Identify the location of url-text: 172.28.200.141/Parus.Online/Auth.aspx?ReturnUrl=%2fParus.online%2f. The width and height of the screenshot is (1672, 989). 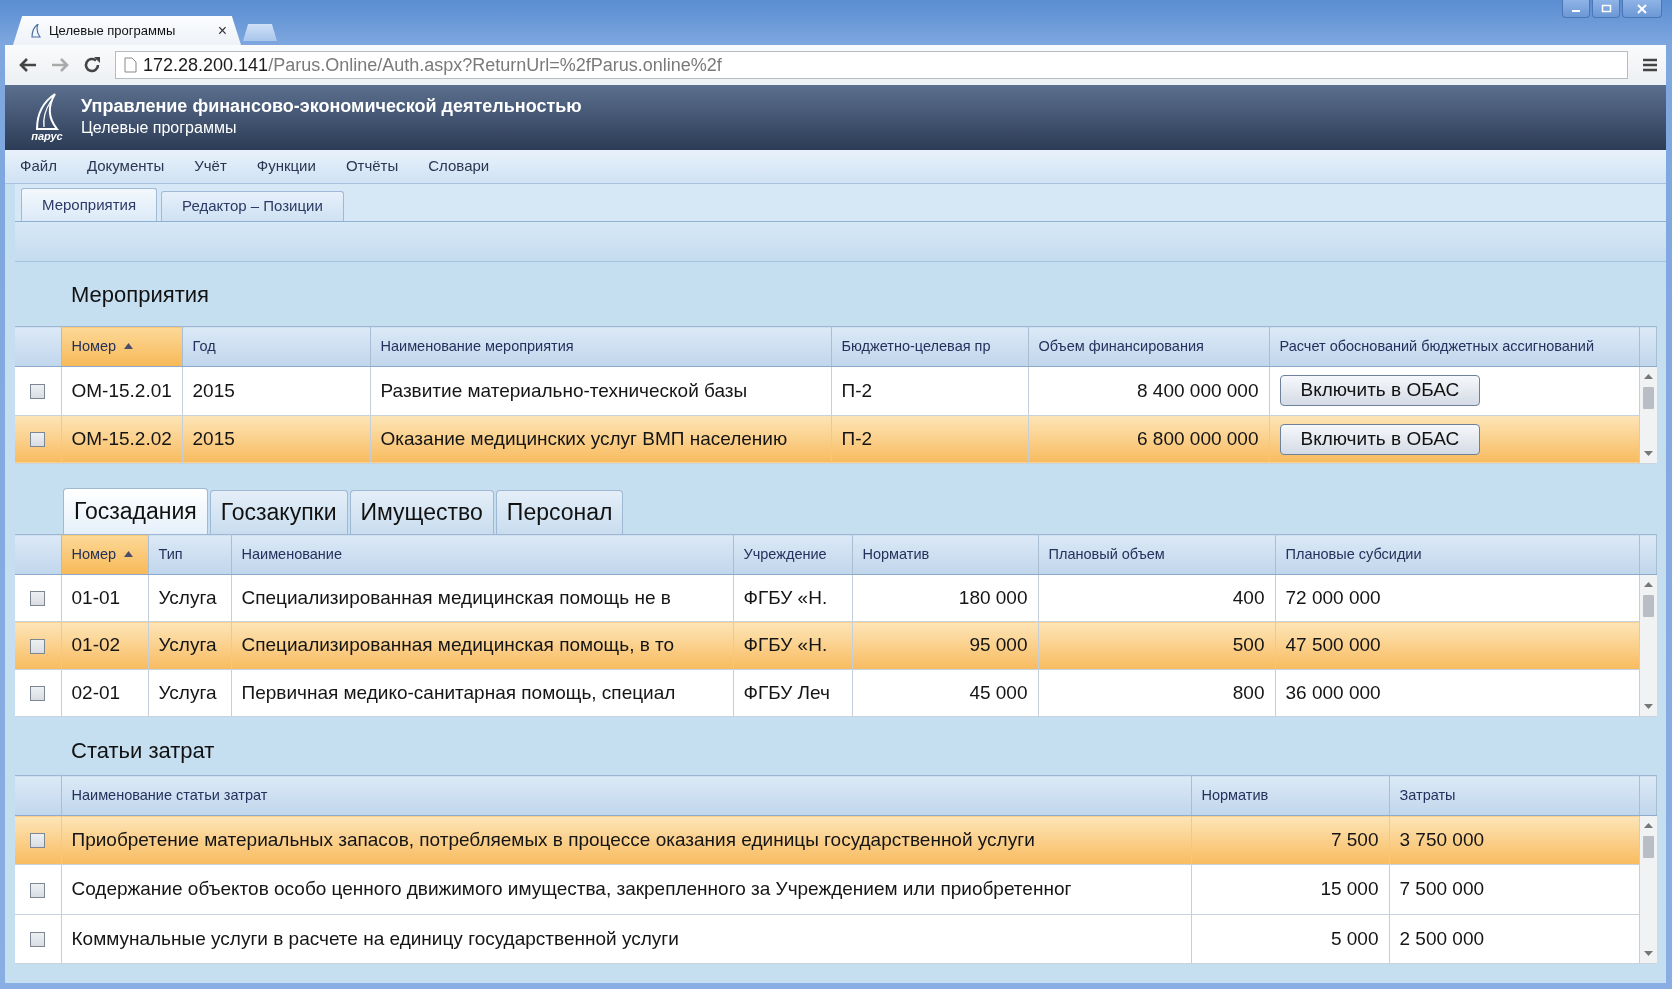
(432, 65).